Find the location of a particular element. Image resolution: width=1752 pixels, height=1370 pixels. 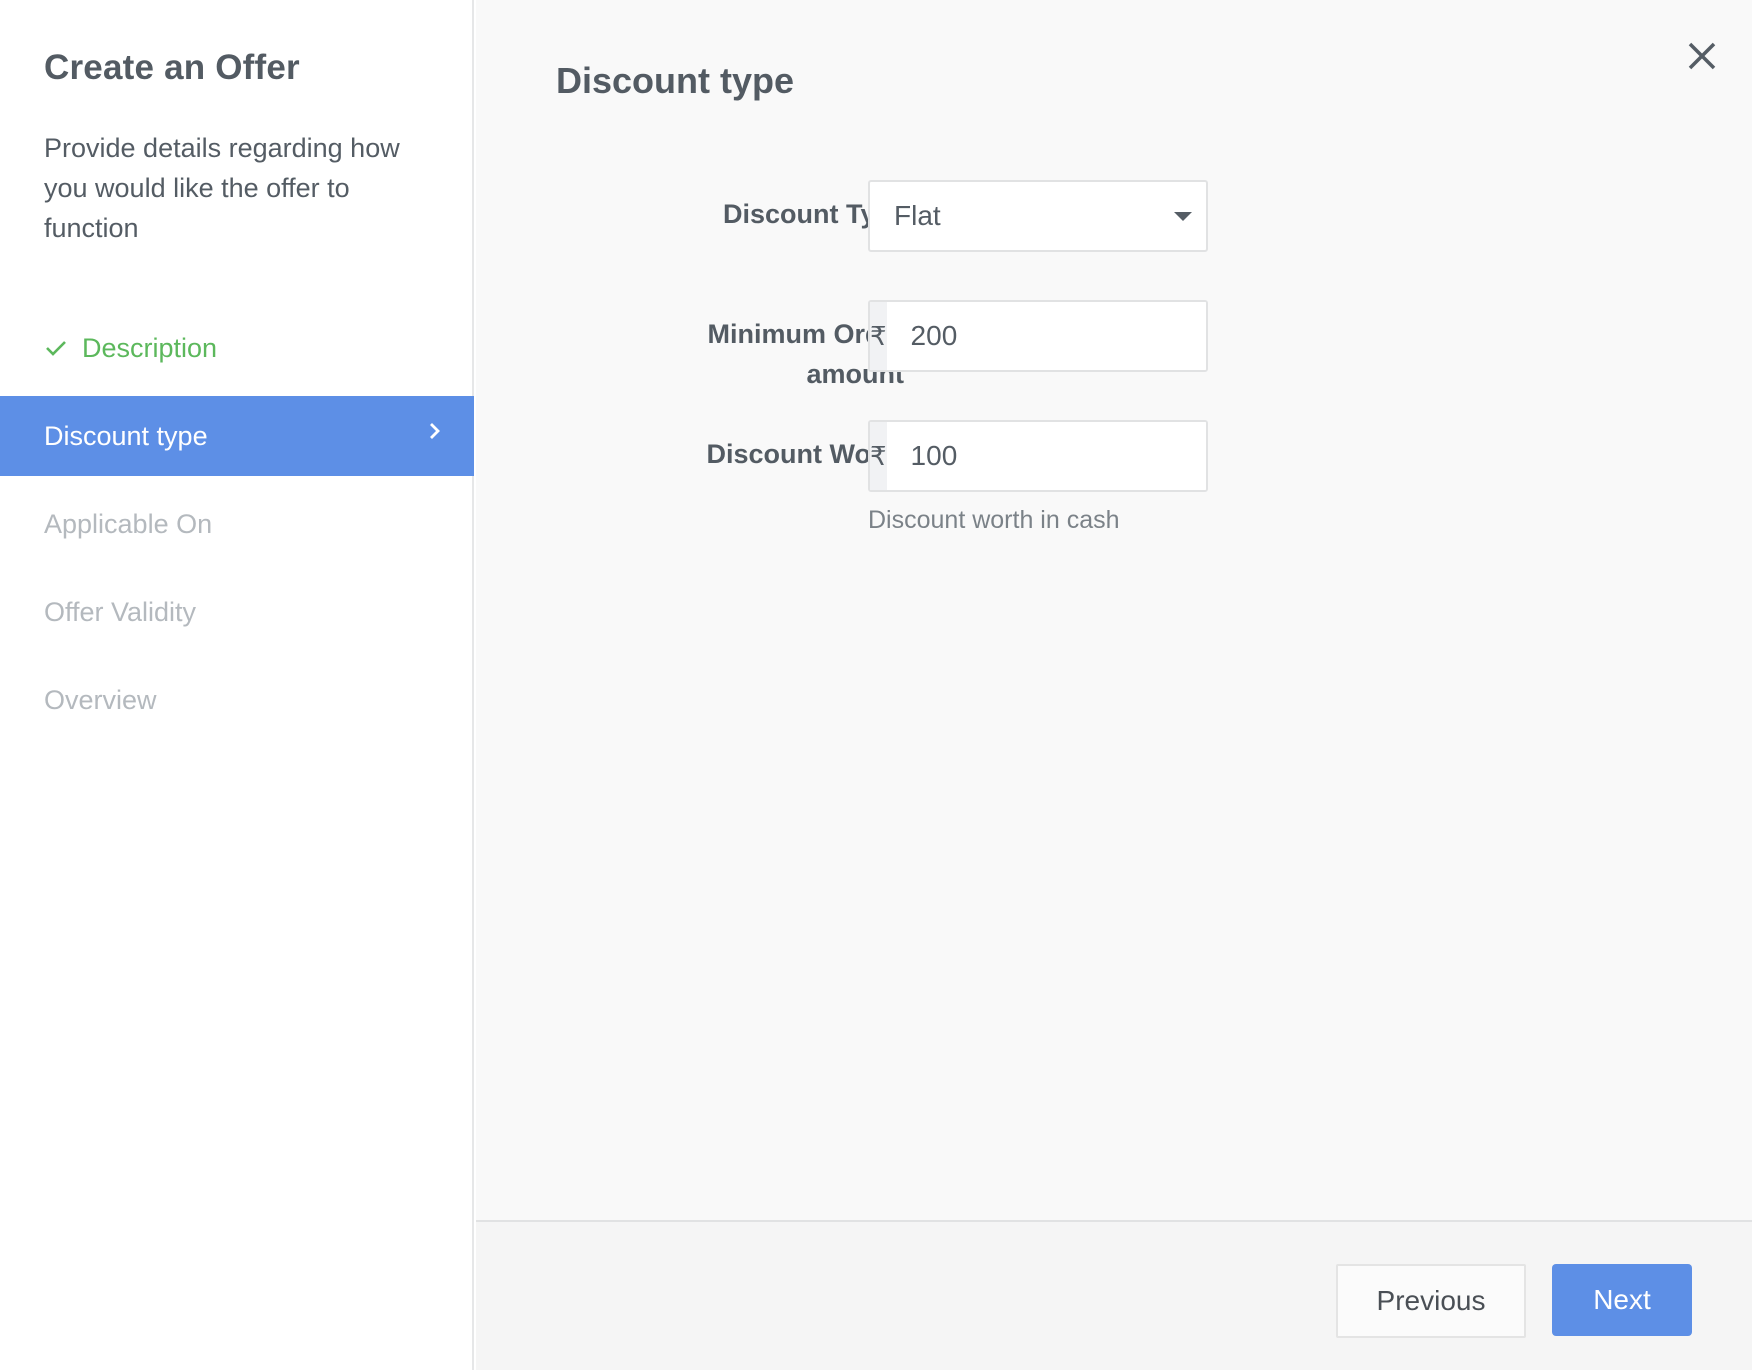

discount-type-select: Flat is located at coordinates (1038, 216).